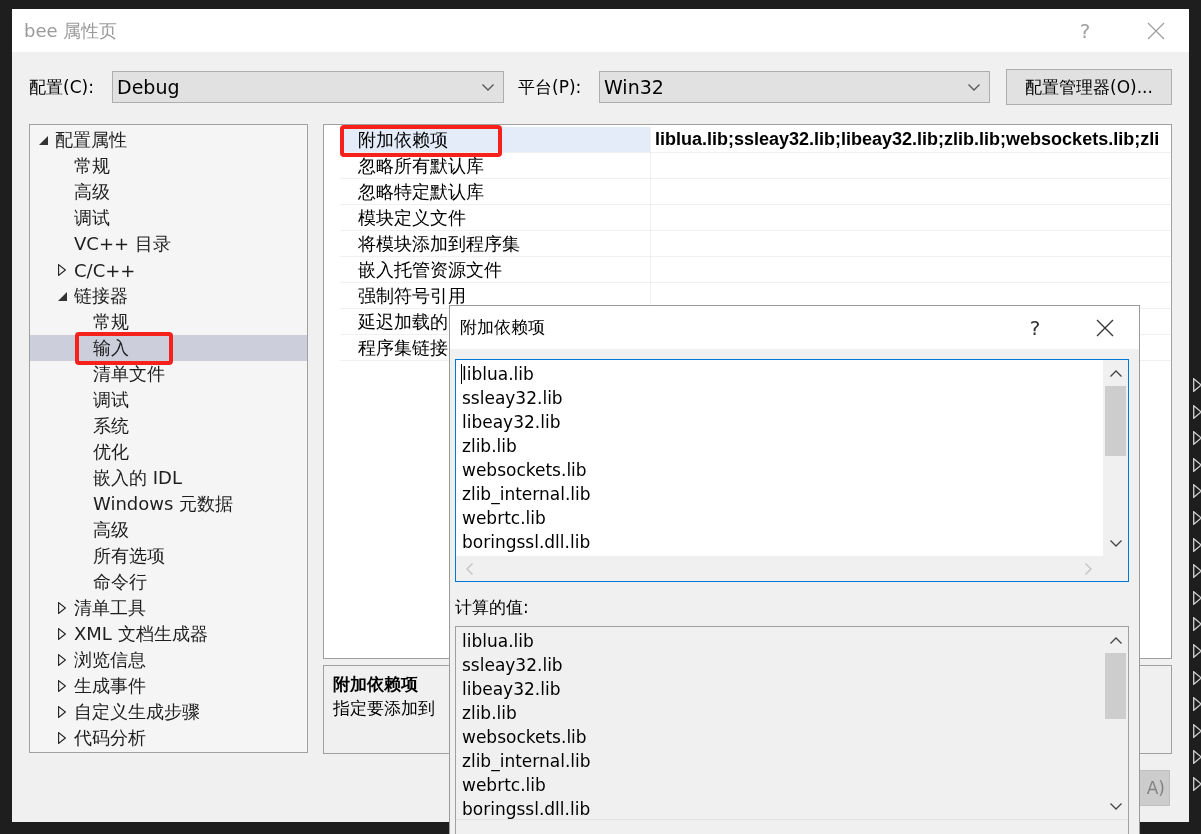 Image resolution: width=1201 pixels, height=834 pixels. What do you see at coordinates (168, 270) in the screenshot?
I see `tree-item: C/C++` at bounding box center [168, 270].